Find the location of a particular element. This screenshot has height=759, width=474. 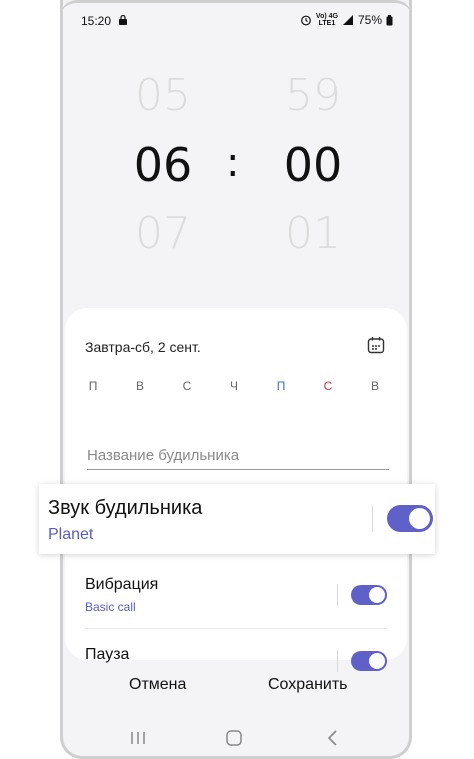

vibration-title: Вибрация is located at coordinates (122, 584).